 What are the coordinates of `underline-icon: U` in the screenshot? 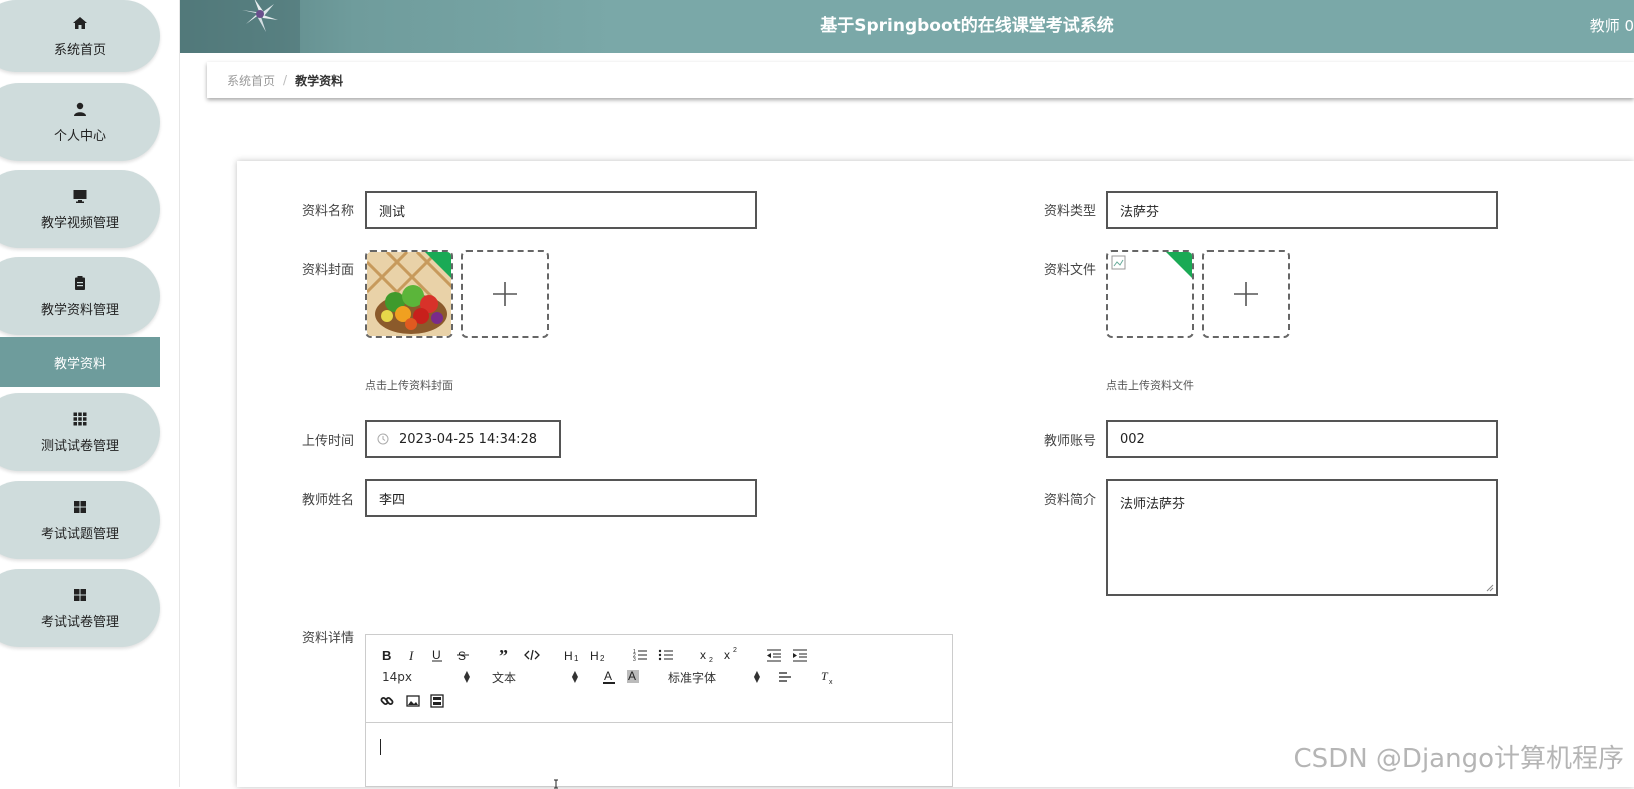 It's located at (437, 655).